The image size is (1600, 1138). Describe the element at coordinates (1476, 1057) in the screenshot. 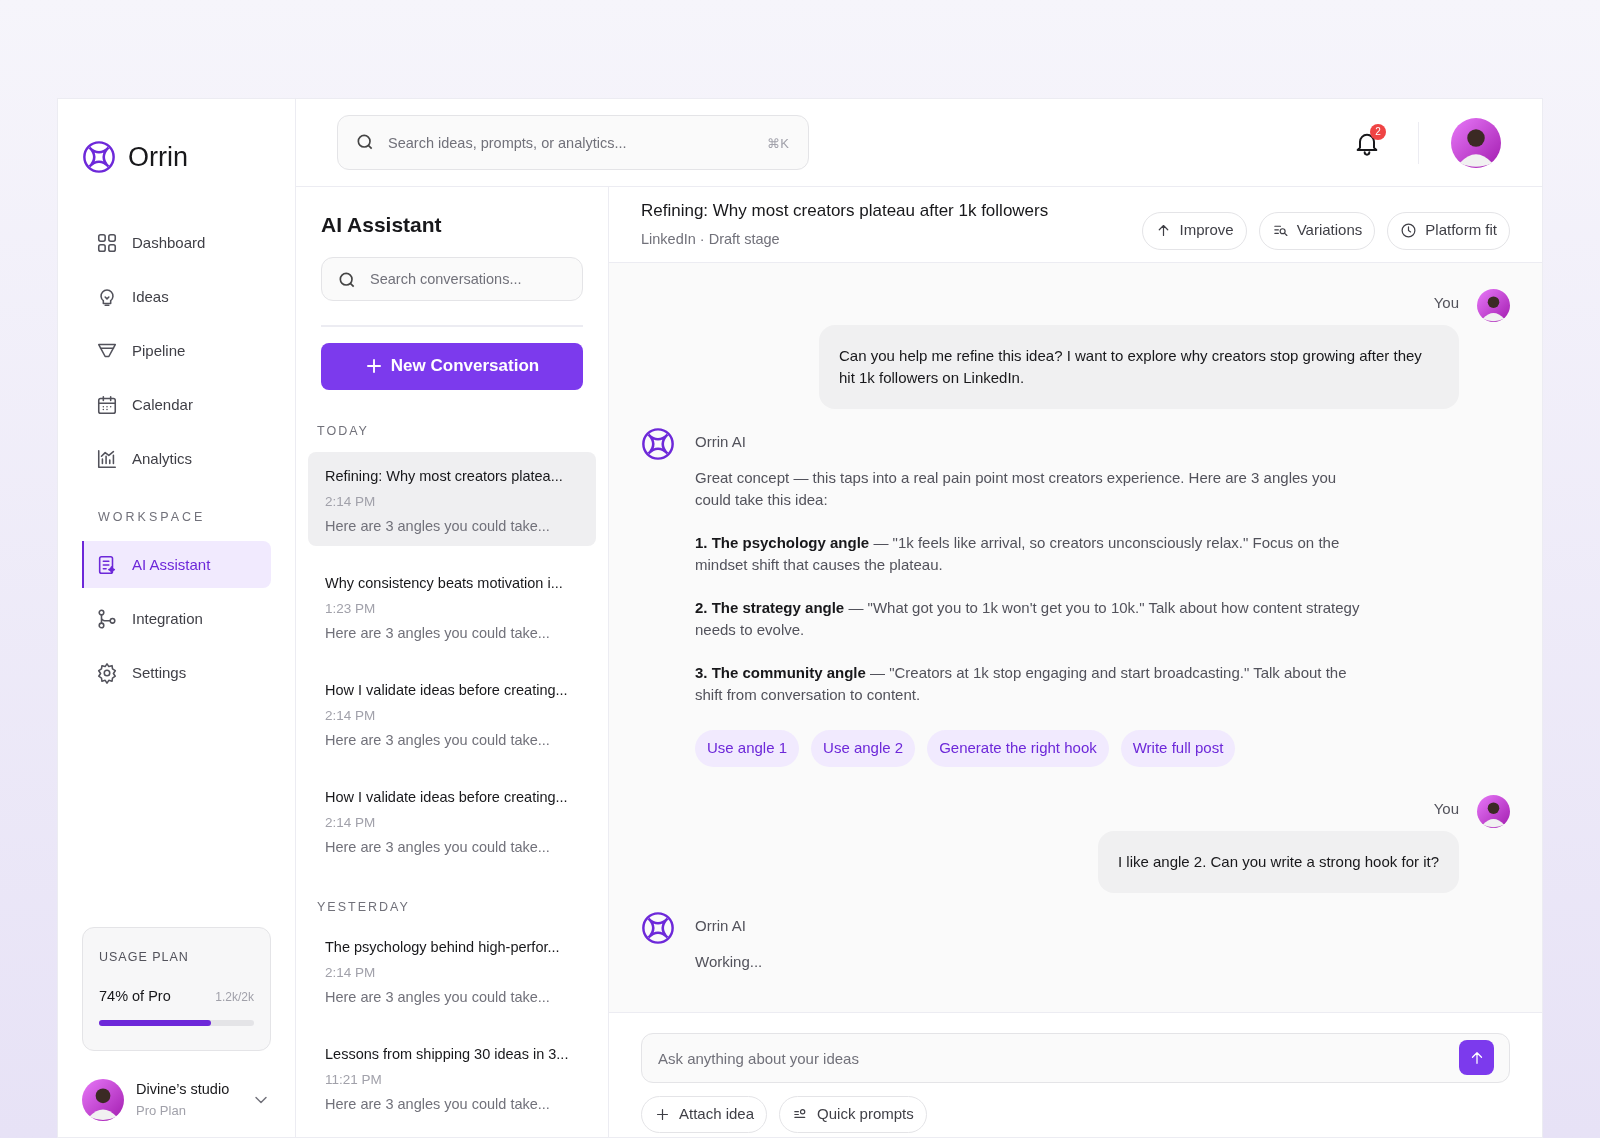

I see `send-button` at that location.